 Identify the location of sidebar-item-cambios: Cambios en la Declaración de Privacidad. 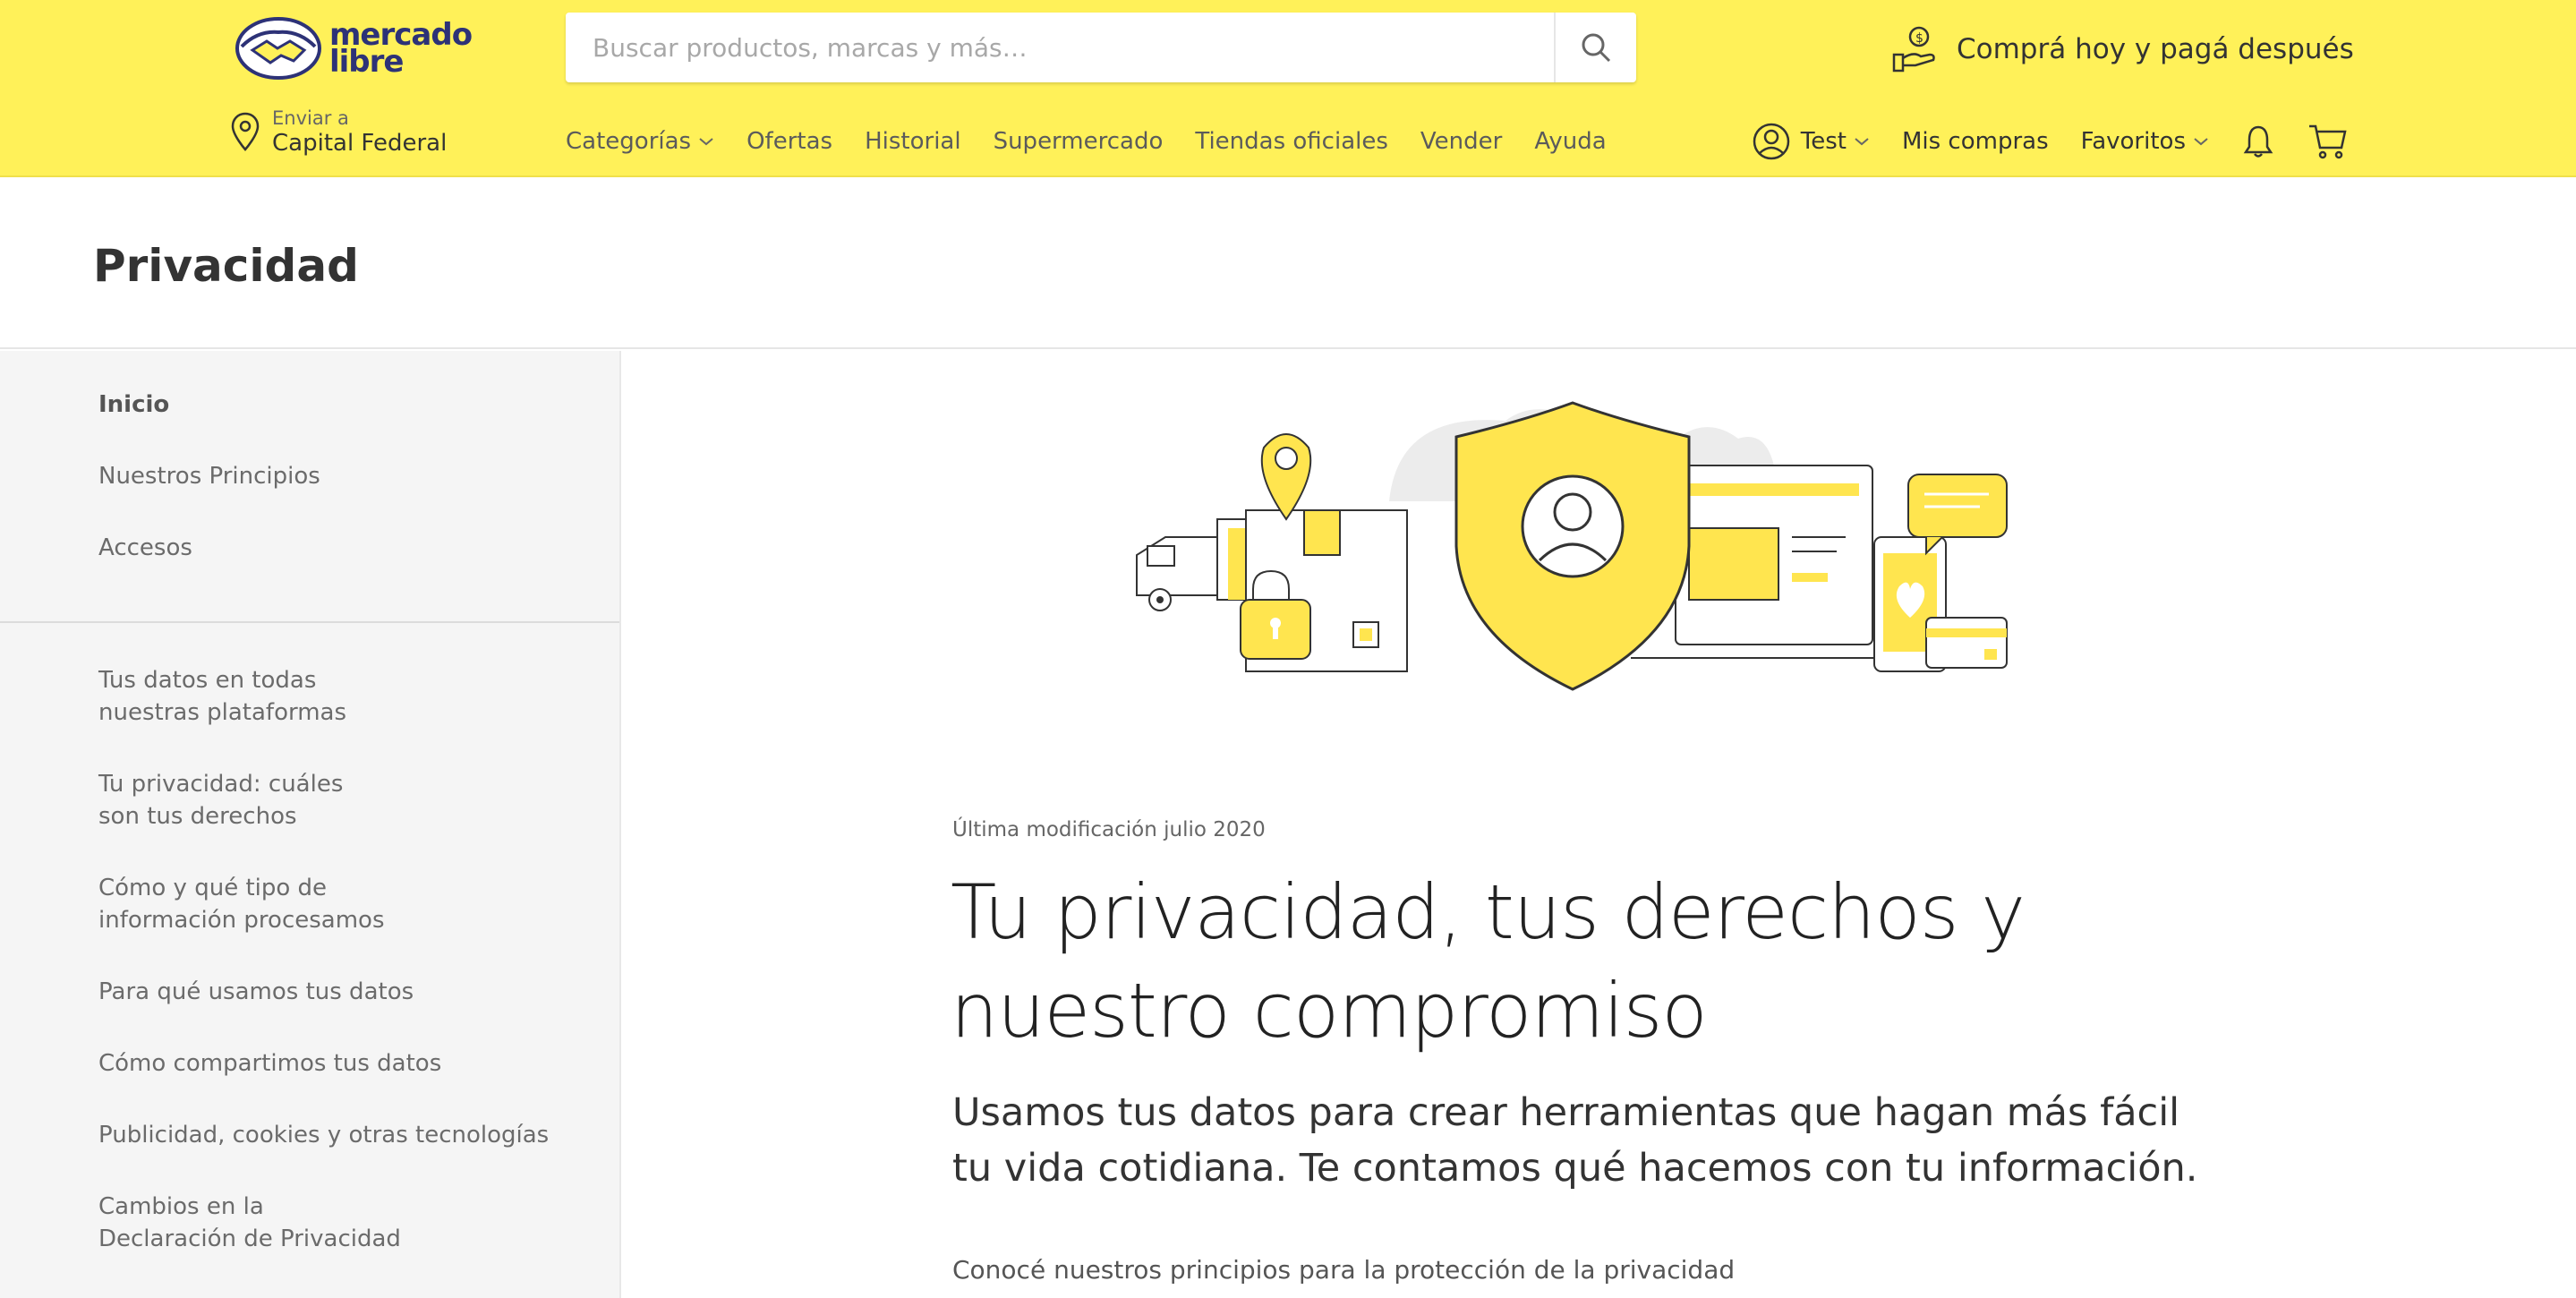
(250, 1223).